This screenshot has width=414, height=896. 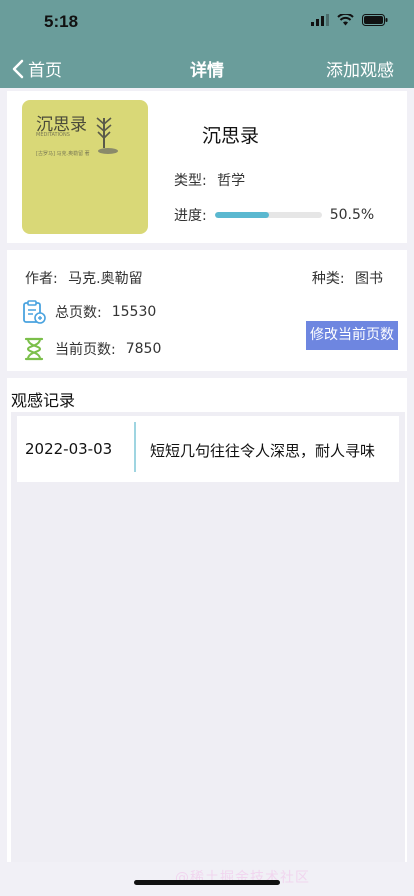 What do you see at coordinates (61, 21) in the screenshot?
I see `status-time: 5:18` at bounding box center [61, 21].